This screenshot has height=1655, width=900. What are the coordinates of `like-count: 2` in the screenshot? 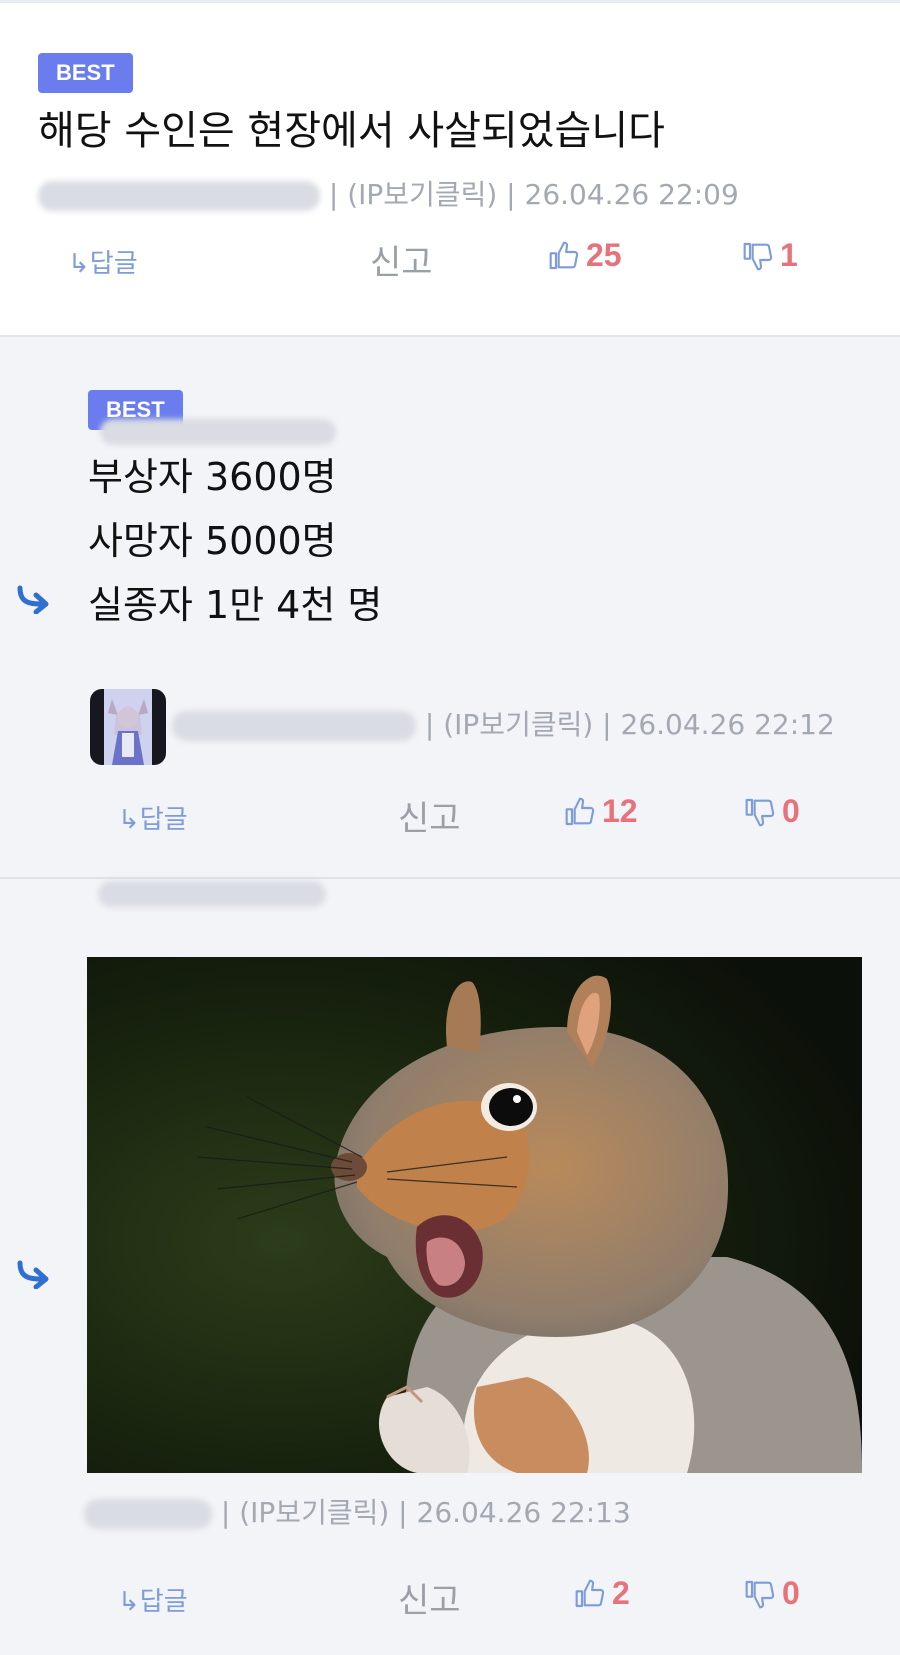 It's located at (621, 1593).